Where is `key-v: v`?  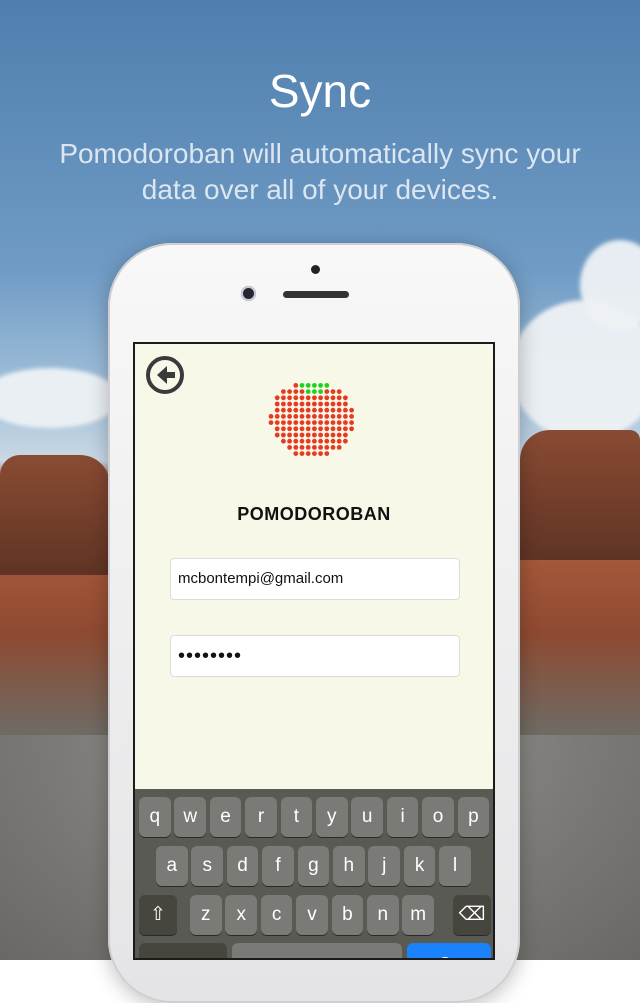
key-v: v is located at coordinates (312, 915).